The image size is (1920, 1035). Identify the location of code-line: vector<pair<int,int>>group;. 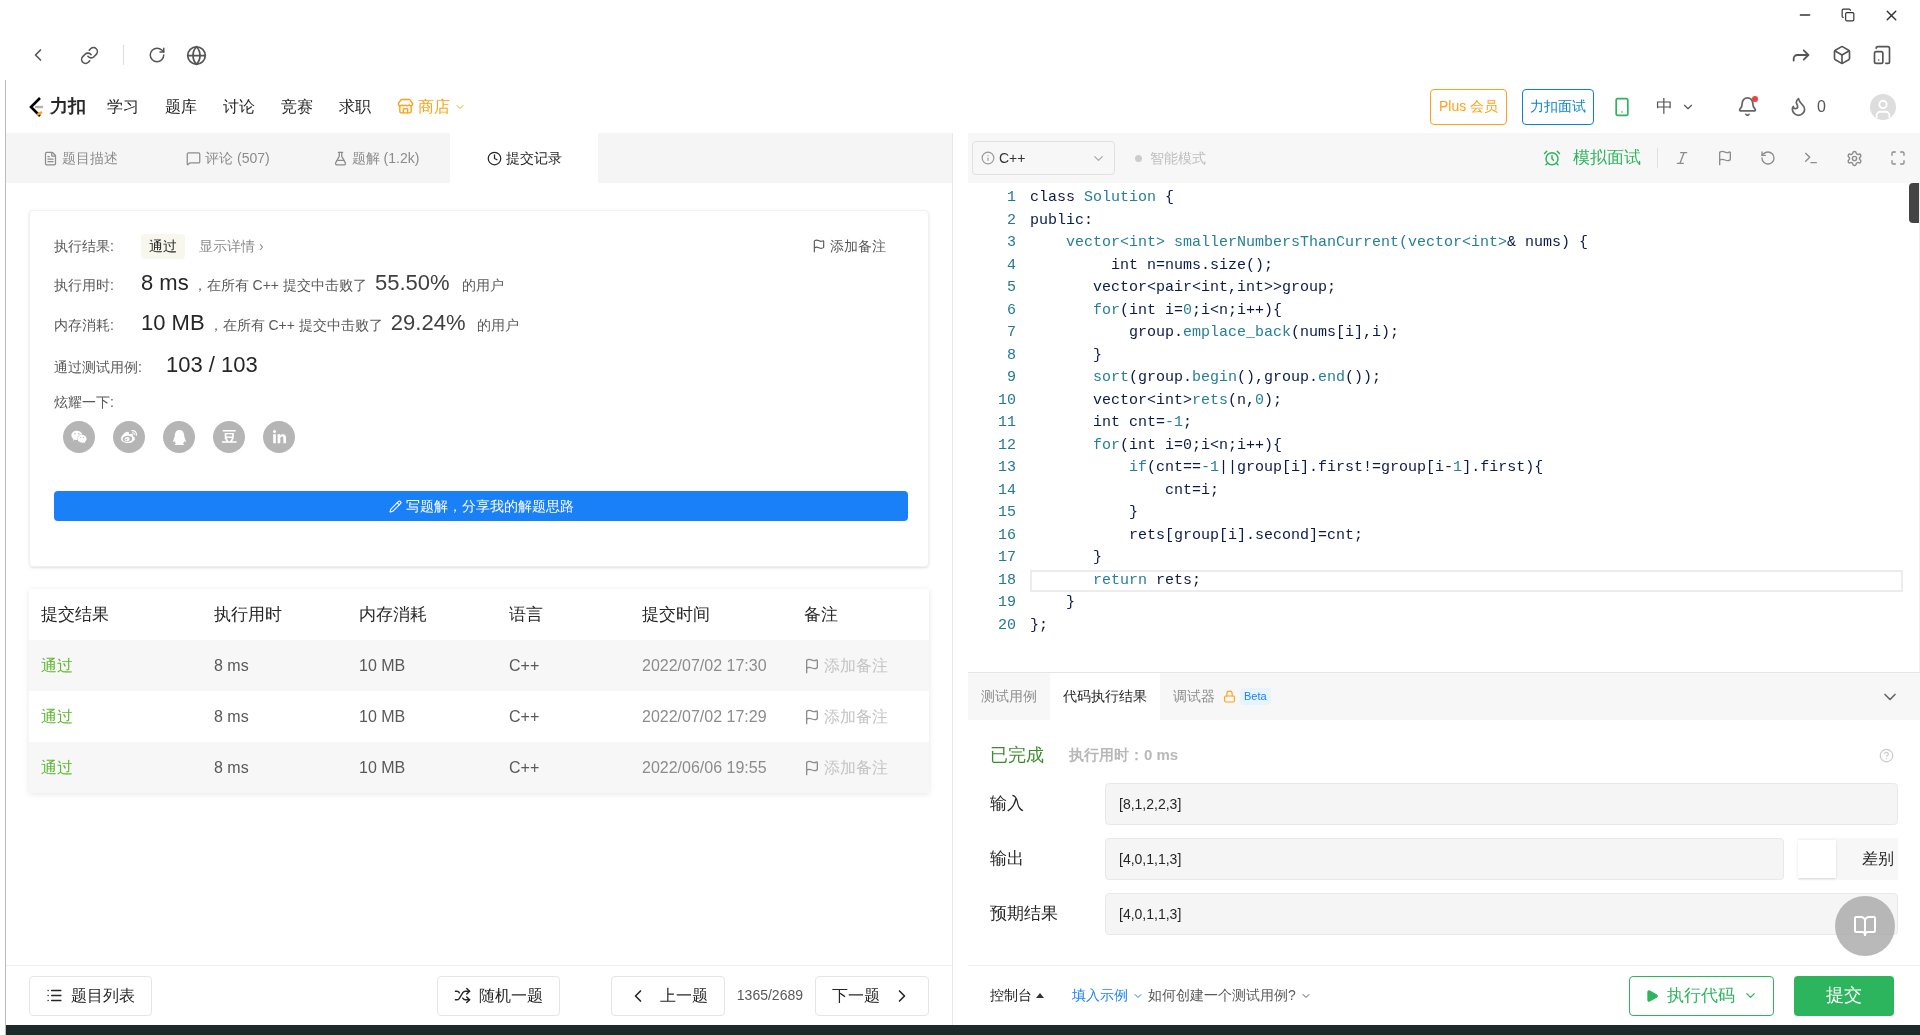
(1215, 288).